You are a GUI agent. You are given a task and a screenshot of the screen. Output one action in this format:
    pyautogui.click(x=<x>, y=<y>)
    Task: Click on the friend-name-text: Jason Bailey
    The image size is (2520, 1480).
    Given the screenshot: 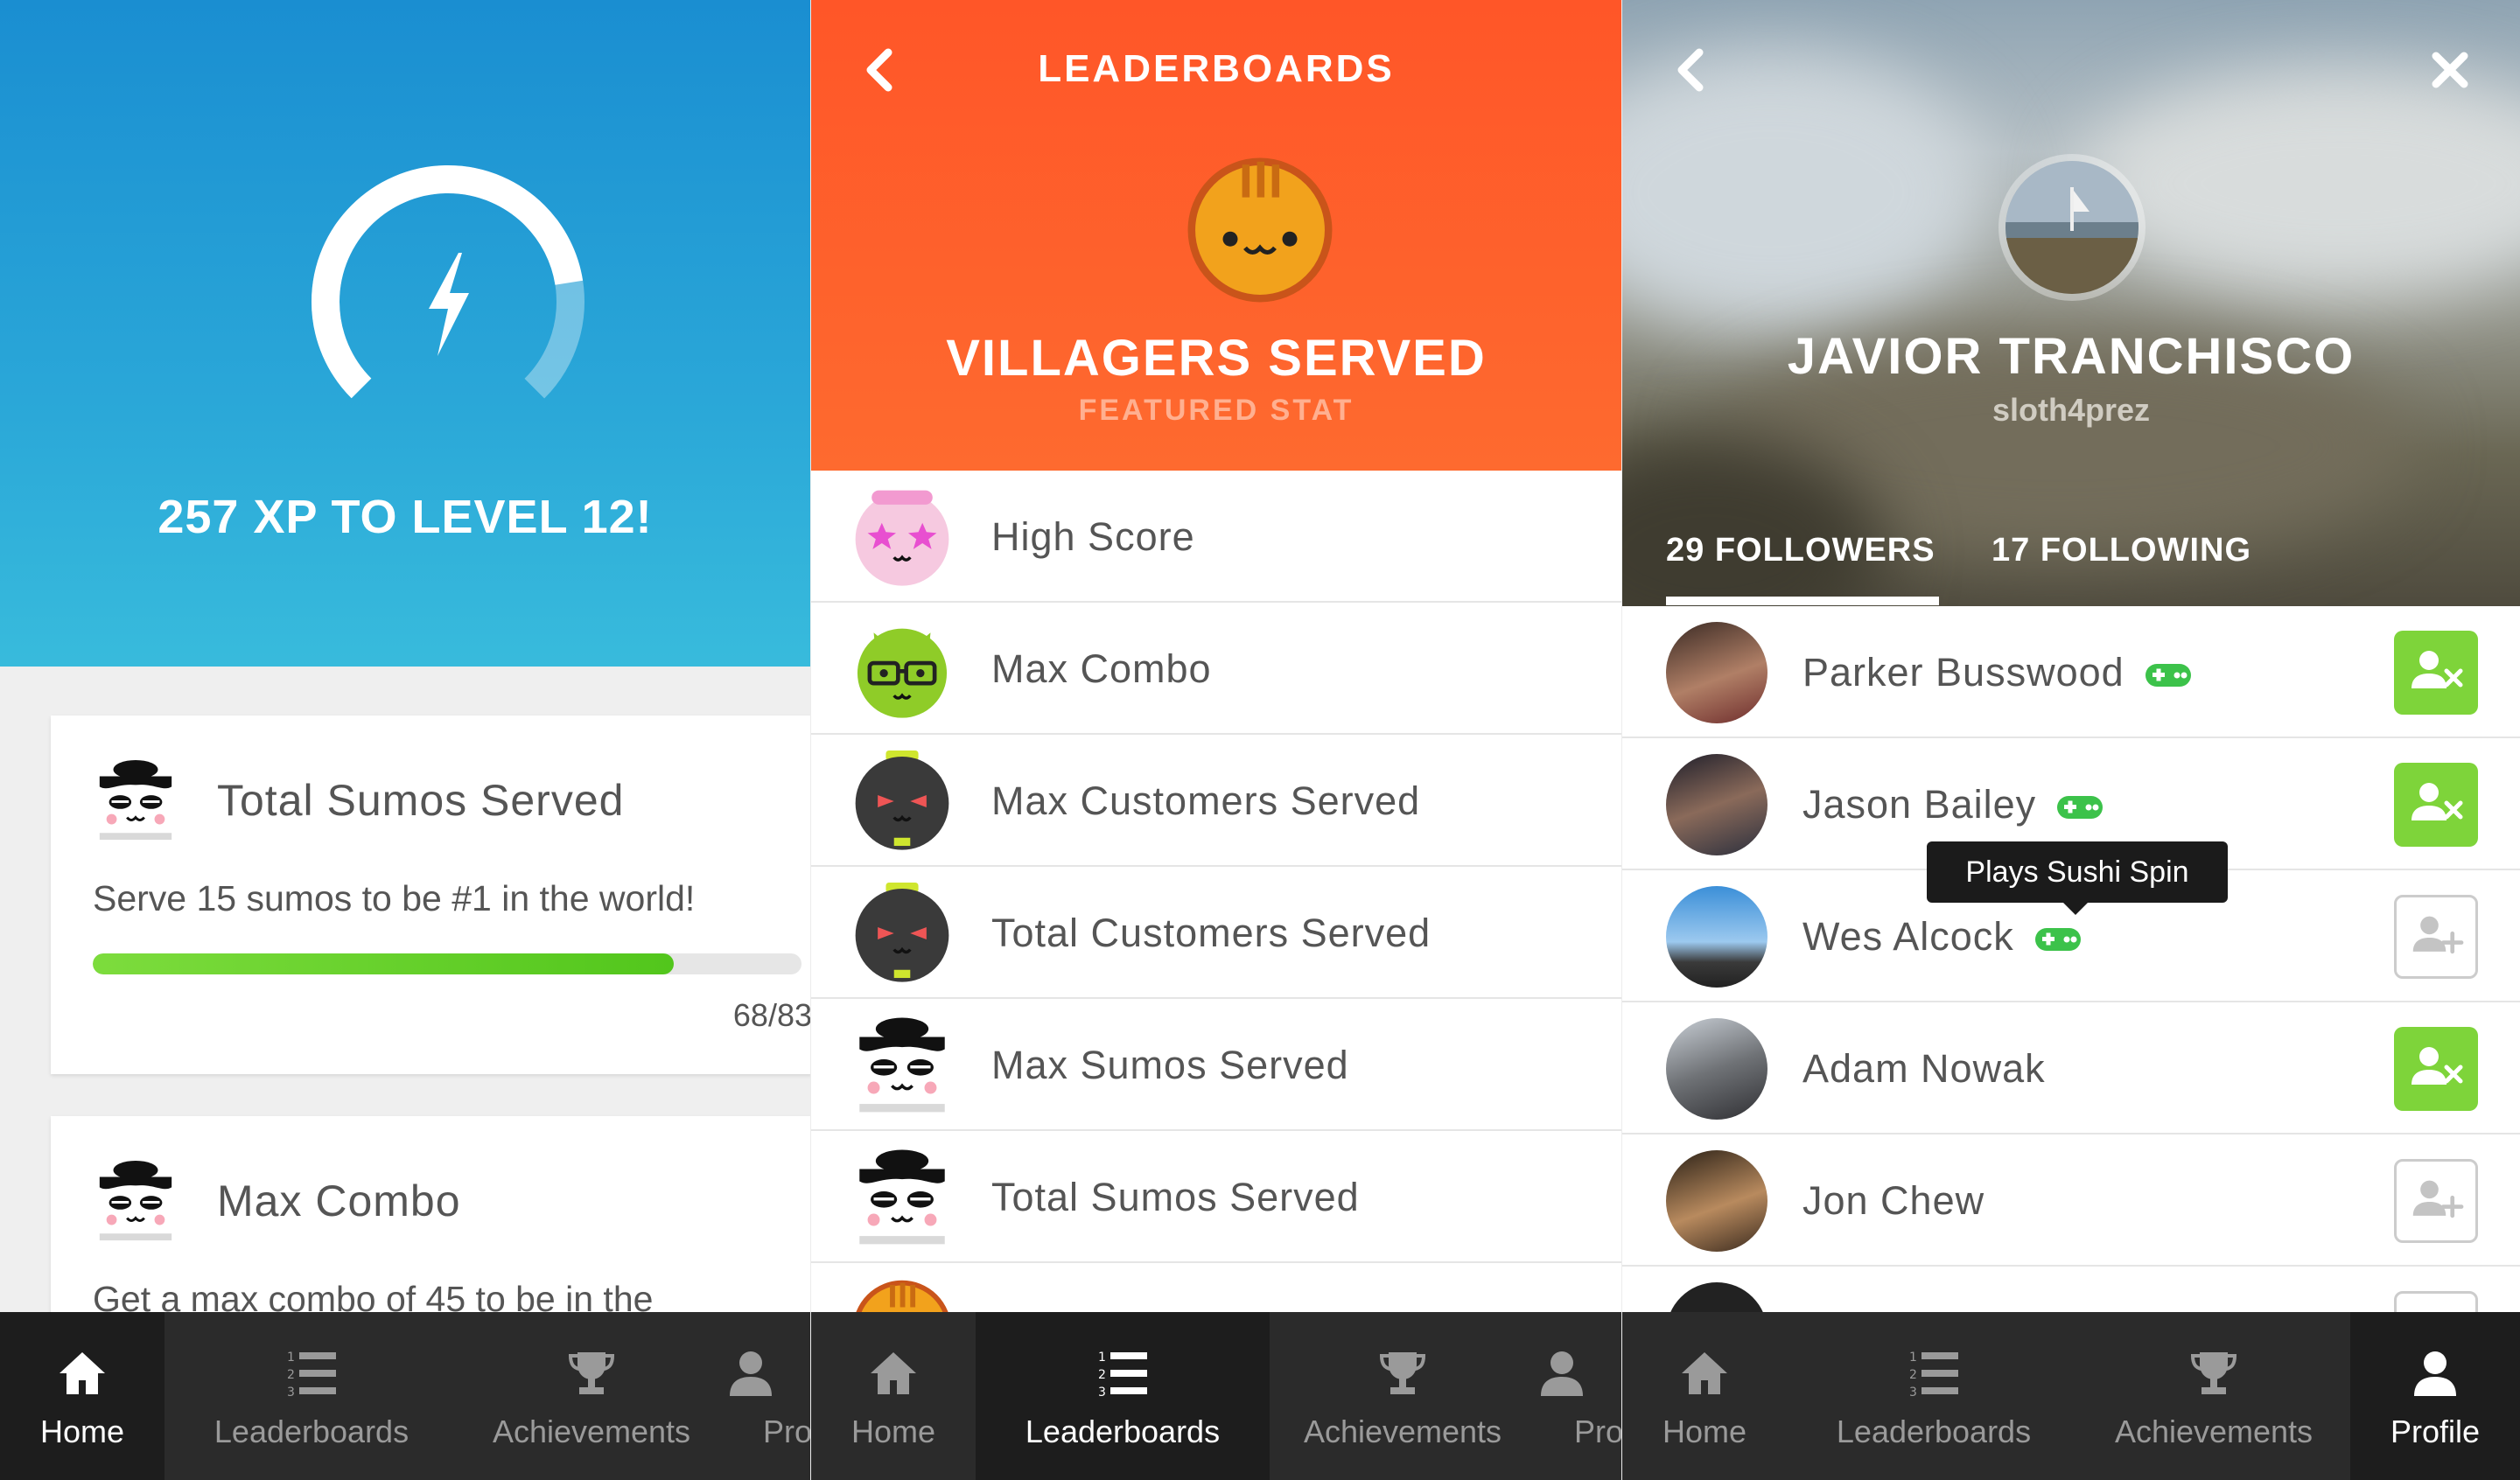 What is the action you would take?
    pyautogui.click(x=1919, y=805)
    